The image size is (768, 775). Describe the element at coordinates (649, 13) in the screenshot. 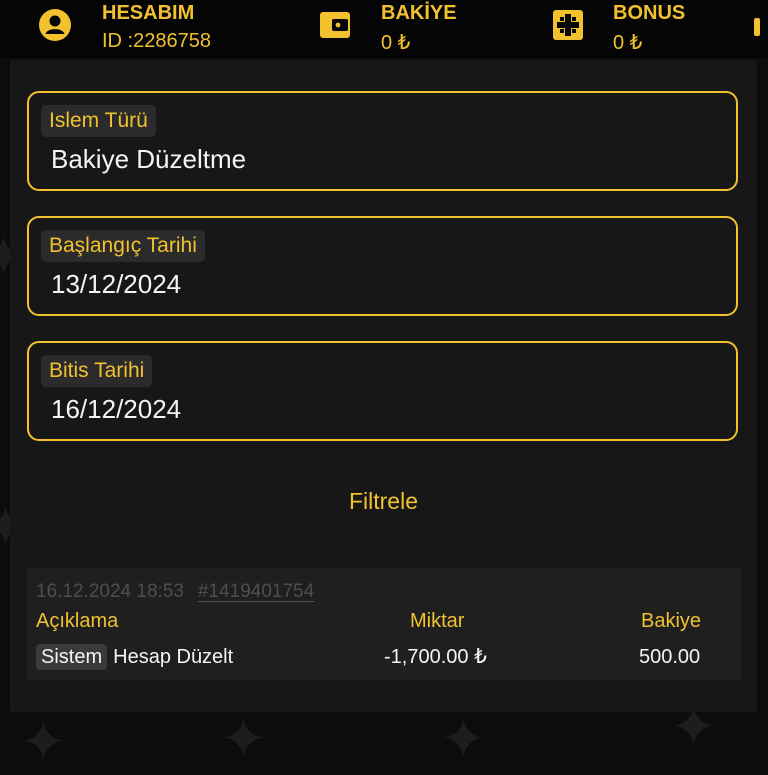

I see `bonus-title: BONUS` at that location.